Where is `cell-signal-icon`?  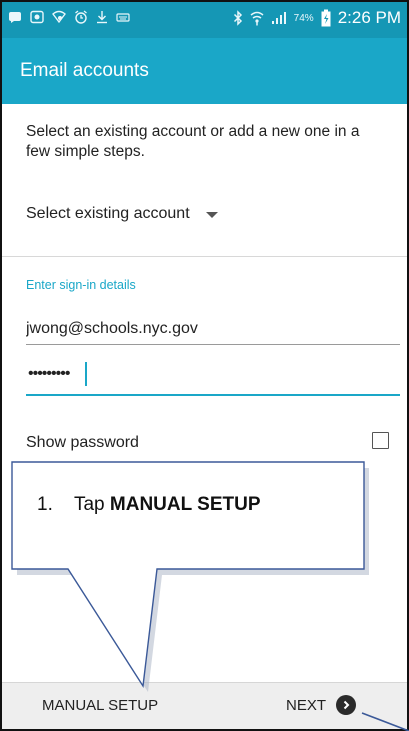 cell-signal-icon is located at coordinates (279, 18).